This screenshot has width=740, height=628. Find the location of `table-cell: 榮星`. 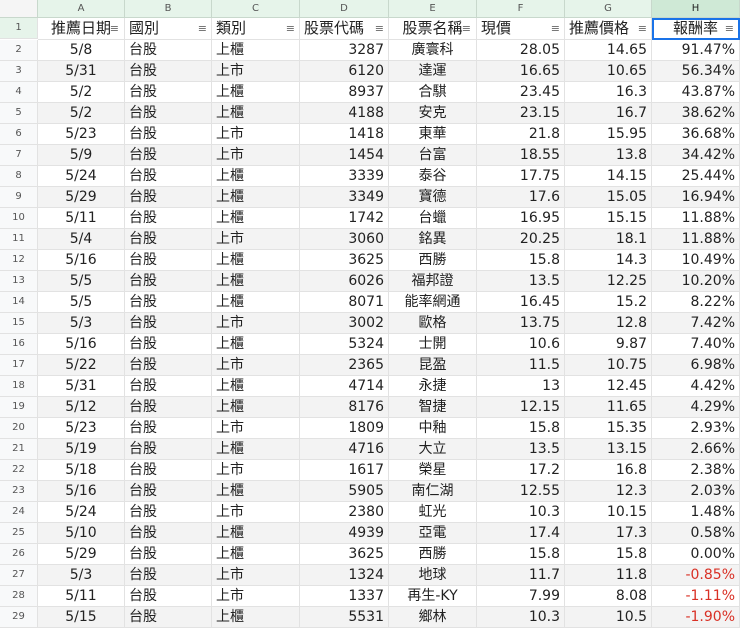

table-cell: 榮星 is located at coordinates (433, 470).